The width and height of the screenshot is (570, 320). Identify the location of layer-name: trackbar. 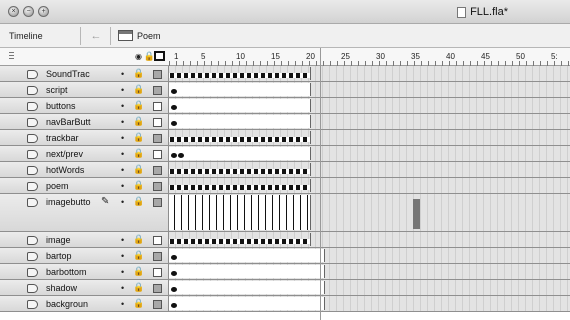
(62, 138).